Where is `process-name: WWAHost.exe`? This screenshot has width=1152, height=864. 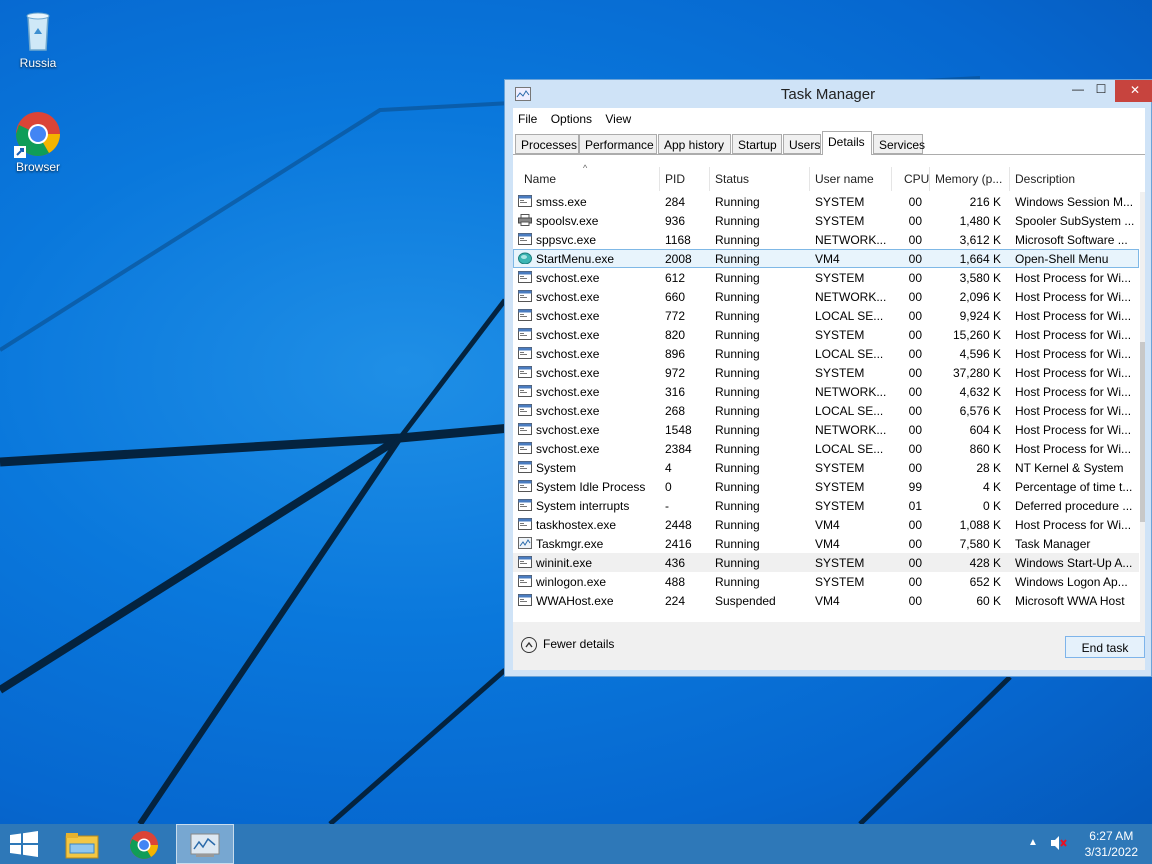
process-name: WWAHost.exe is located at coordinates (575, 601).